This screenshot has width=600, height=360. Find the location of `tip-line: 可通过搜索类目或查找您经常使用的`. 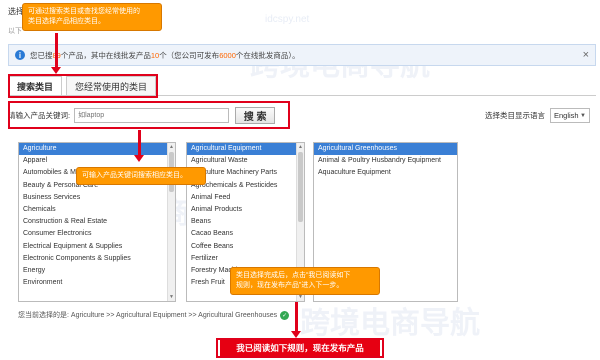

tip-line: 可通过搜索类目或查找您经常使用的 is located at coordinates (84, 11).